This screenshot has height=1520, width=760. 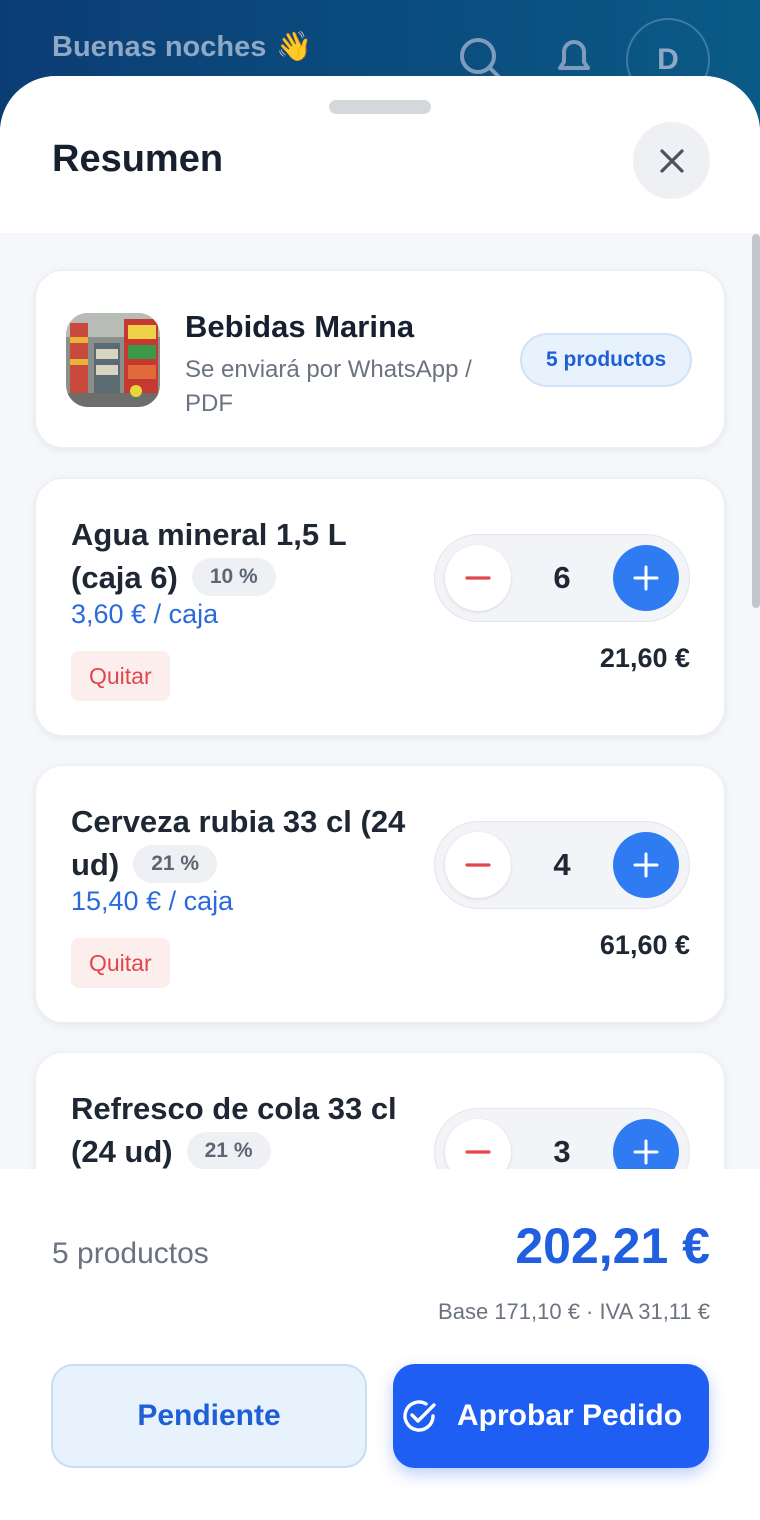 What do you see at coordinates (419, 1416) in the screenshot?
I see `check-circle-icon` at bounding box center [419, 1416].